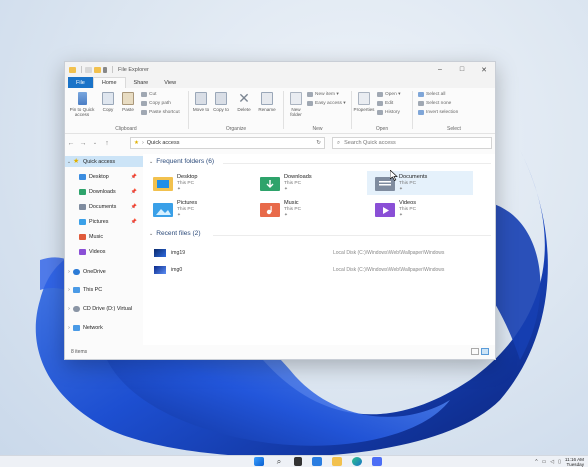 The width and height of the screenshot is (588, 467). What do you see at coordinates (380, 103) in the screenshot?
I see `edit-icon` at bounding box center [380, 103].